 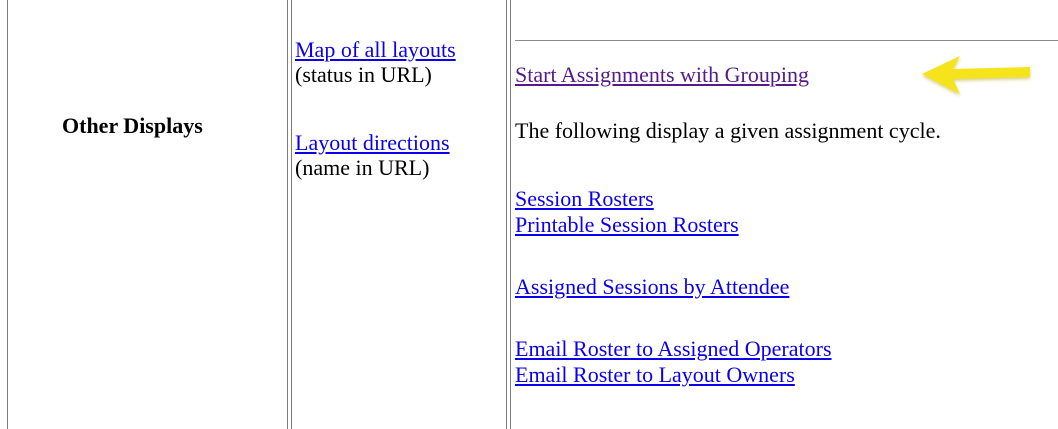 What do you see at coordinates (372, 142) in the screenshot?
I see `layout-directions-link: Layout directions` at bounding box center [372, 142].